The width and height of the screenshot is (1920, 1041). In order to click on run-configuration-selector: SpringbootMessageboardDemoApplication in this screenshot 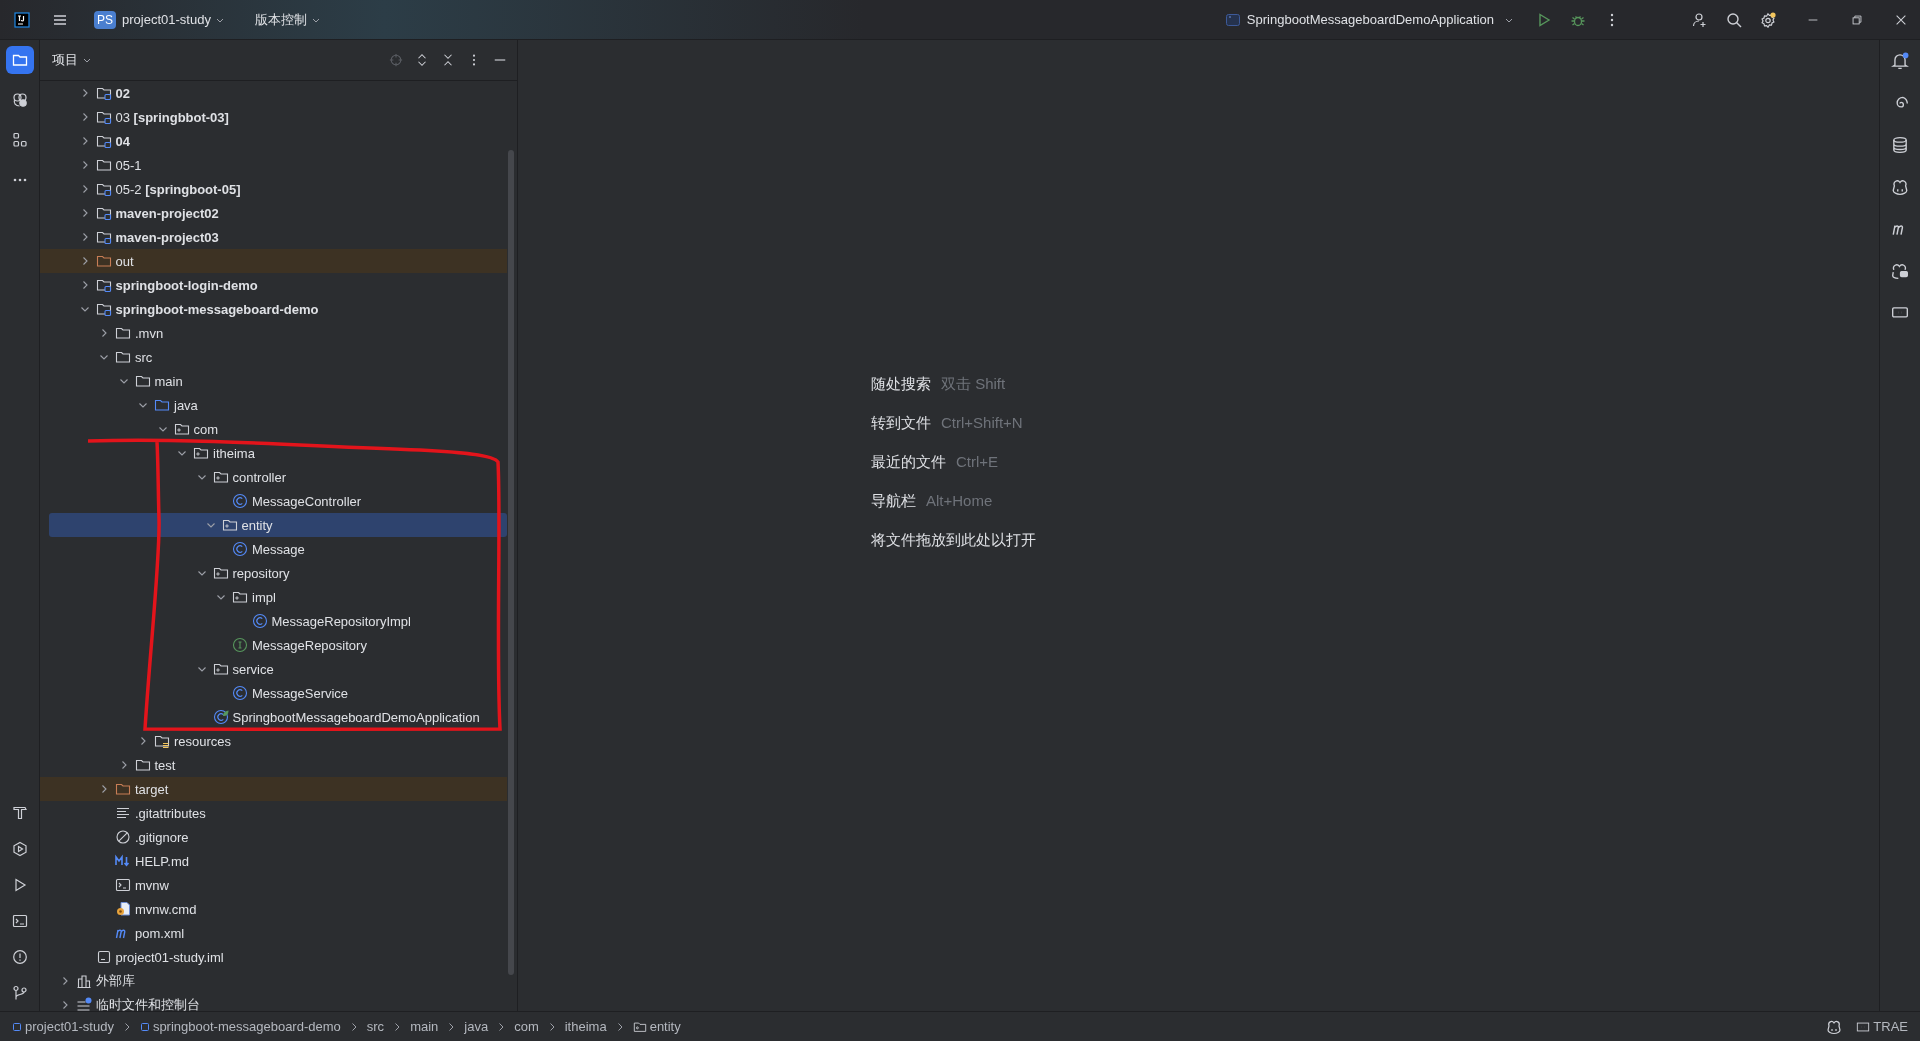, I will do `click(1369, 19)`.